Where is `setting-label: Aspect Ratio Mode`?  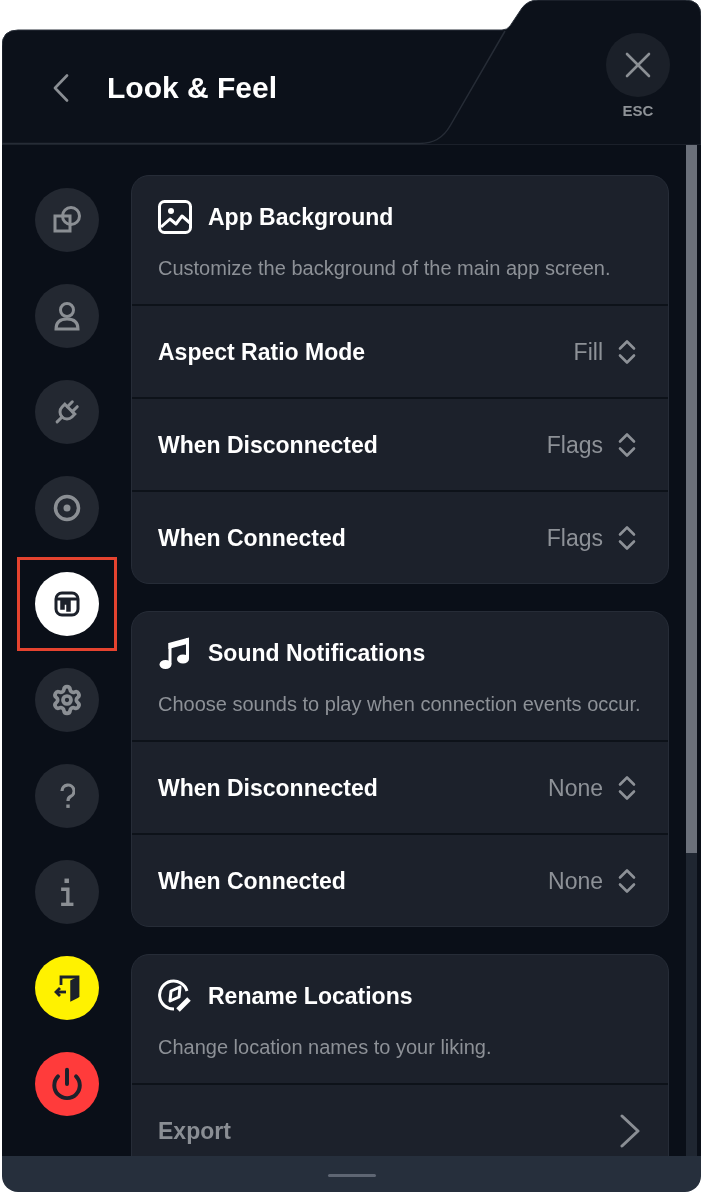
setting-label: Aspect Ratio Mode is located at coordinates (262, 351).